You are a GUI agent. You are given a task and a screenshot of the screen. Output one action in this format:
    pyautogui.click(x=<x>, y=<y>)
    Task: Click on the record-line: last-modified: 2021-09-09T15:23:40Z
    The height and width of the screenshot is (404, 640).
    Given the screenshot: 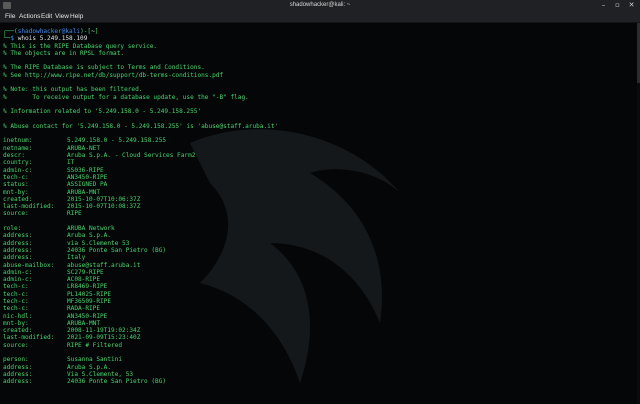 What is the action you would take?
    pyautogui.click(x=318, y=337)
    